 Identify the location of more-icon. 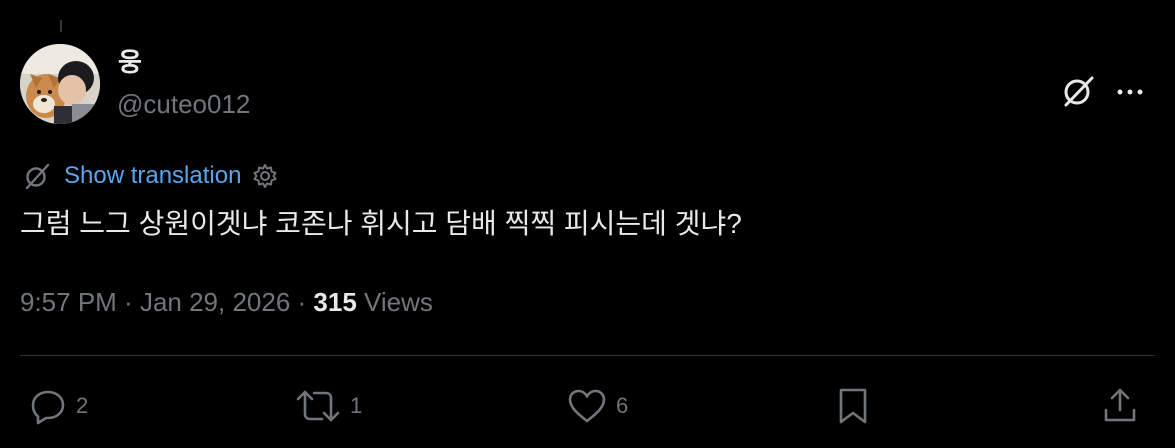
(1130, 92).